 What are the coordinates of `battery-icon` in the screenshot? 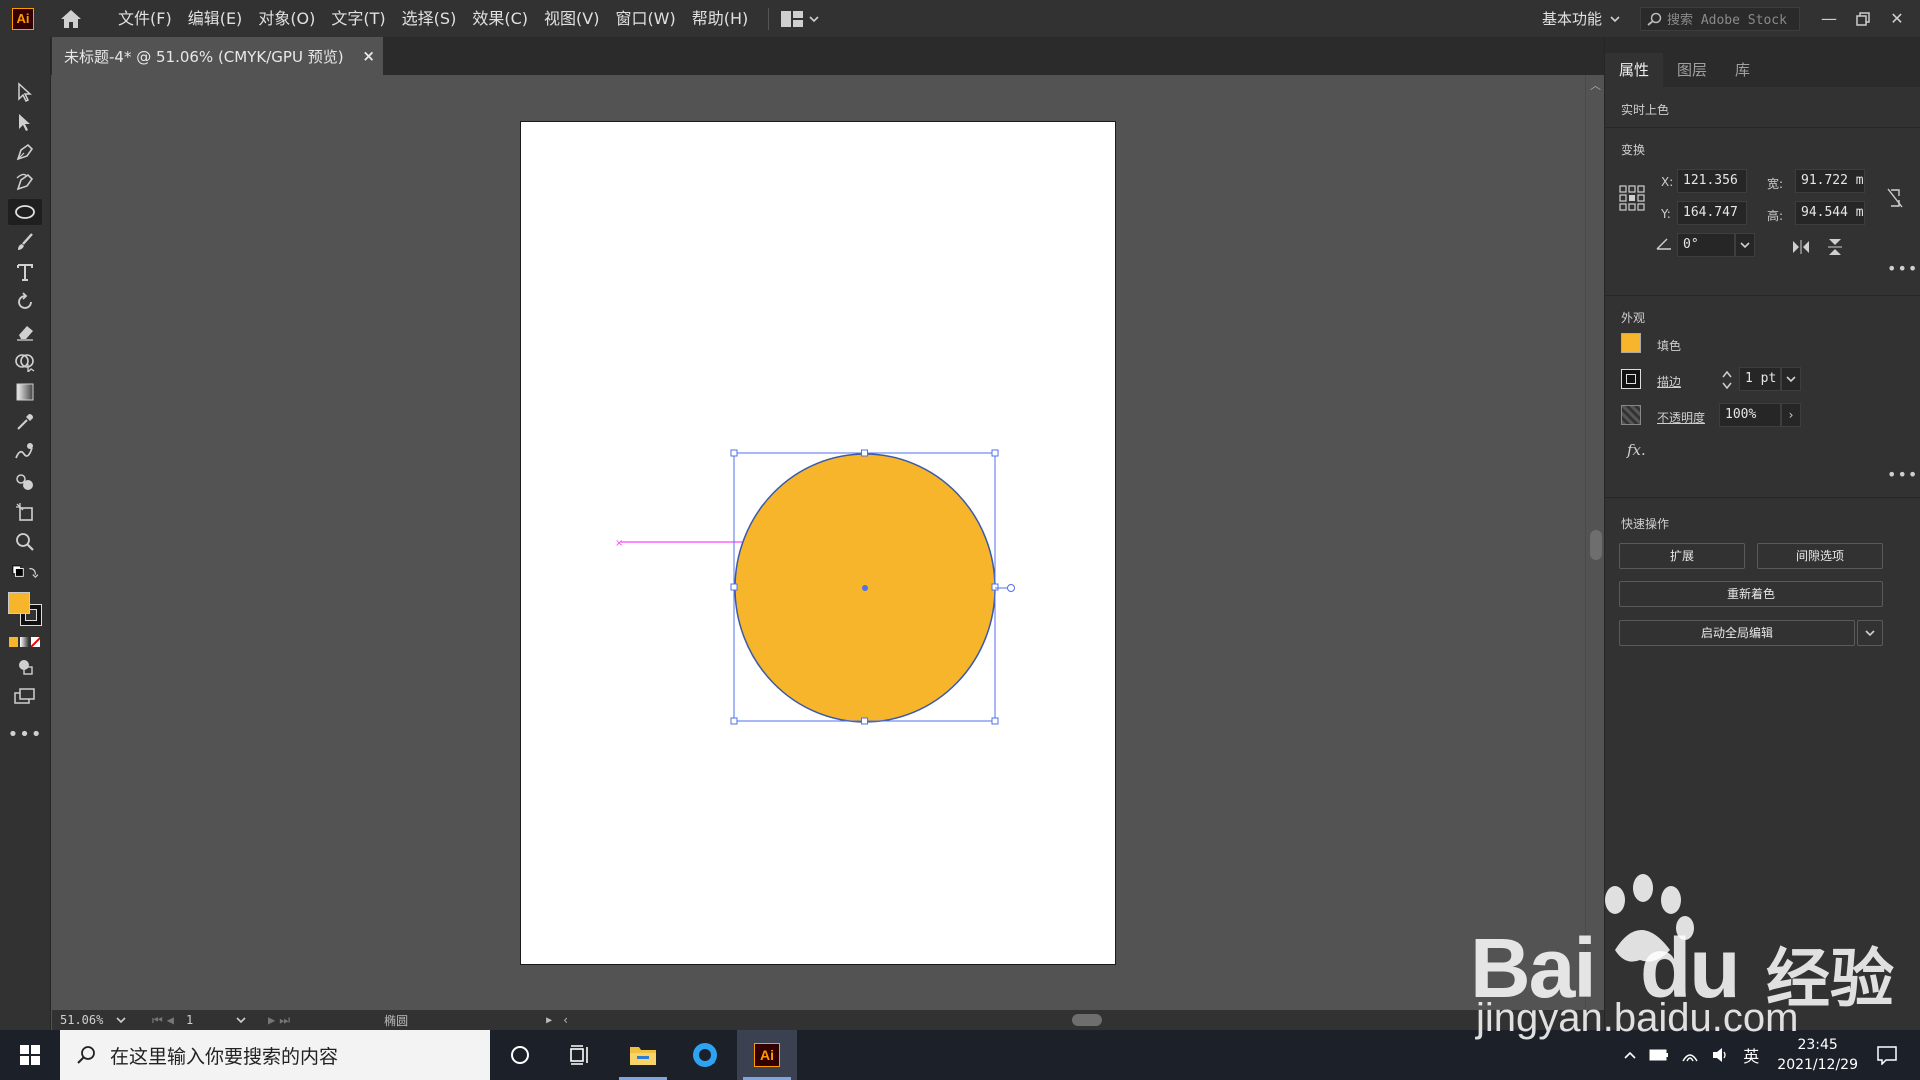 It's located at (1659, 1055).